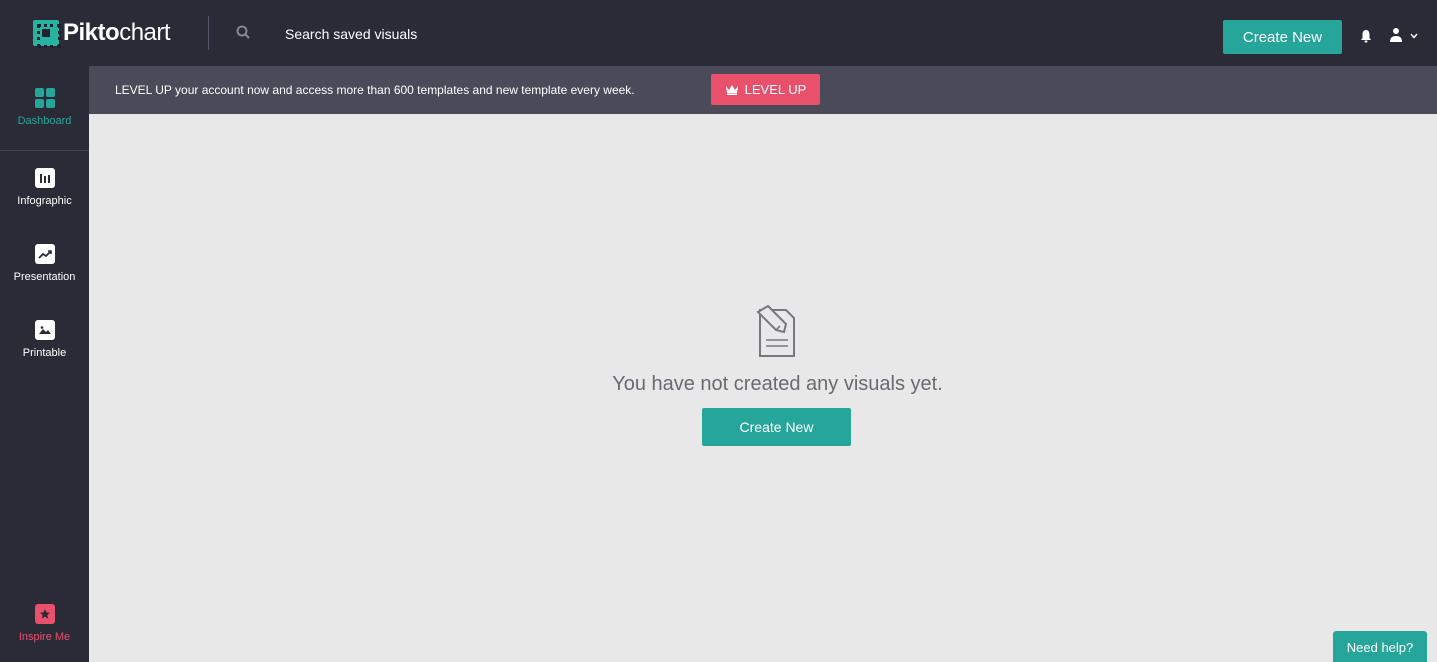  I want to click on logo-mark-icon, so click(47, 34).